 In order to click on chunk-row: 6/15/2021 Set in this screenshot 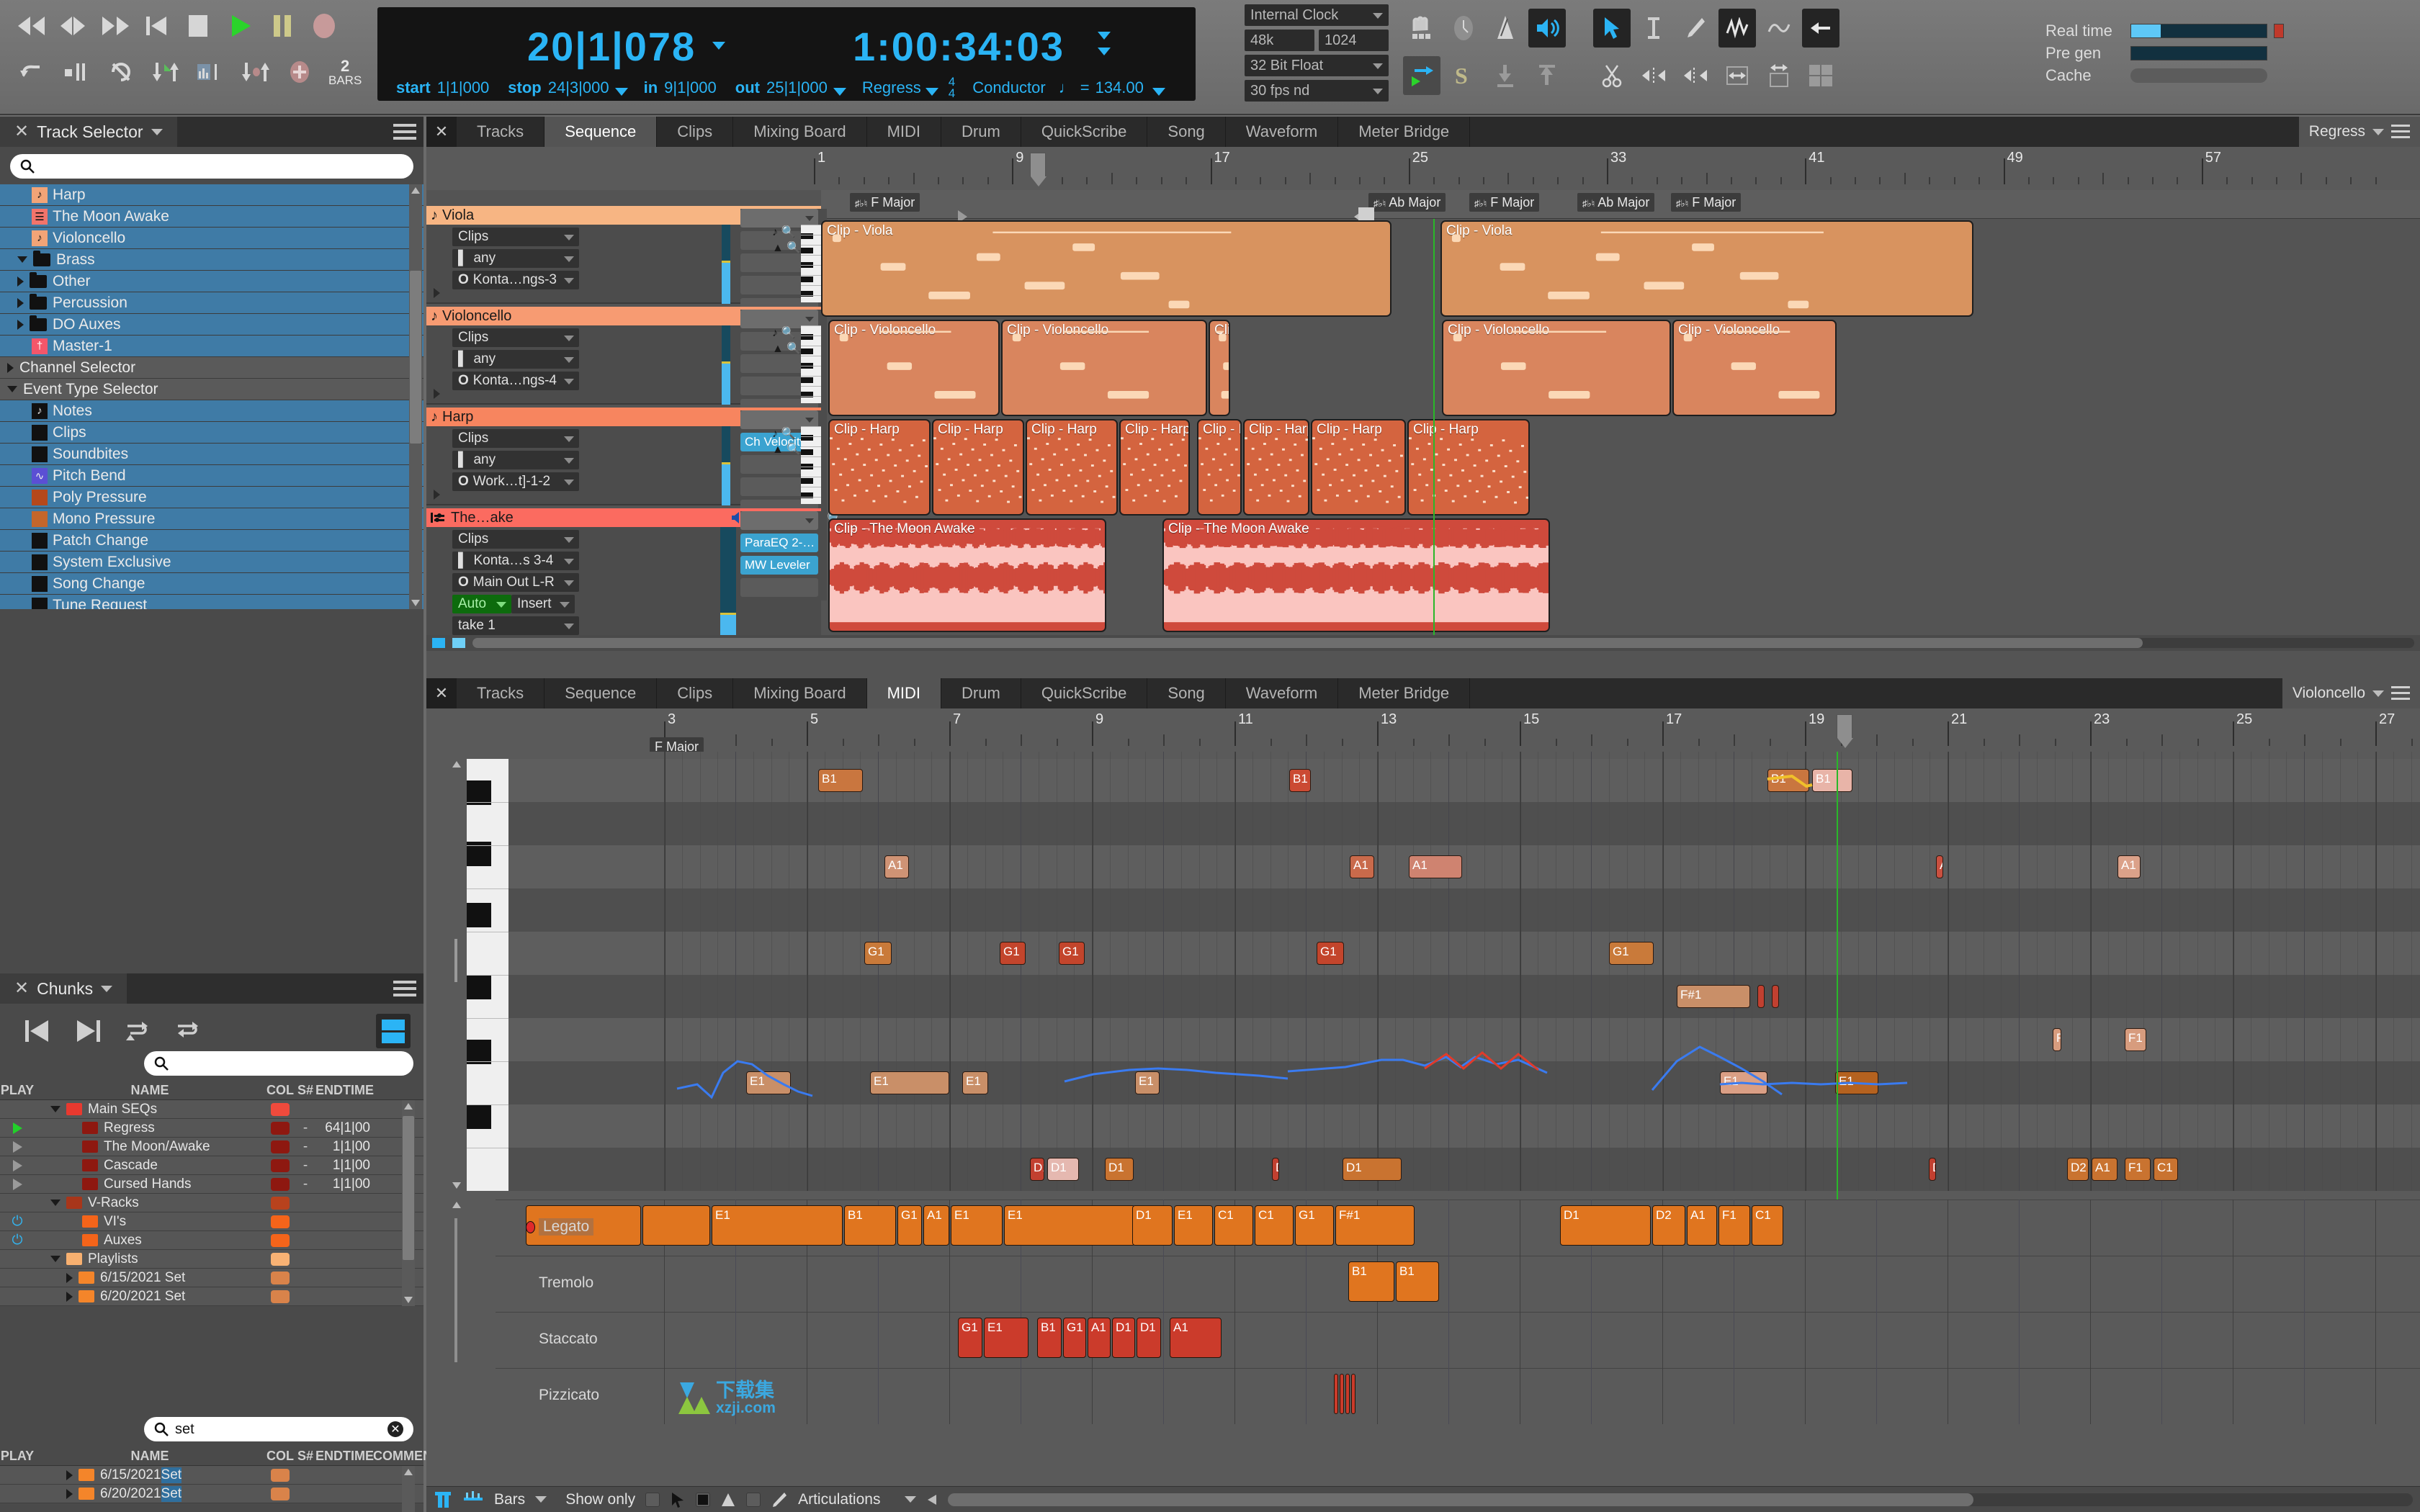, I will do `click(212, 1278)`.